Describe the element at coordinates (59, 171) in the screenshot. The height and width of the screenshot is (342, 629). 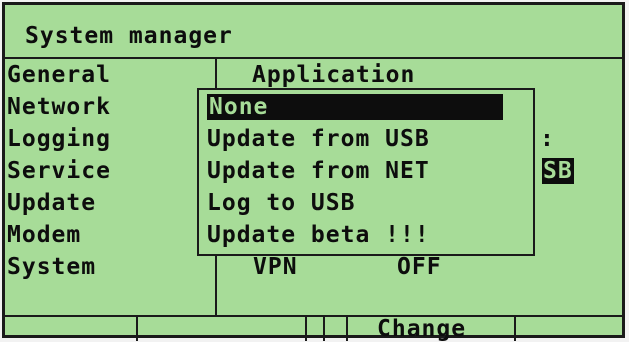
I see `sidebar-item-service: Service` at that location.